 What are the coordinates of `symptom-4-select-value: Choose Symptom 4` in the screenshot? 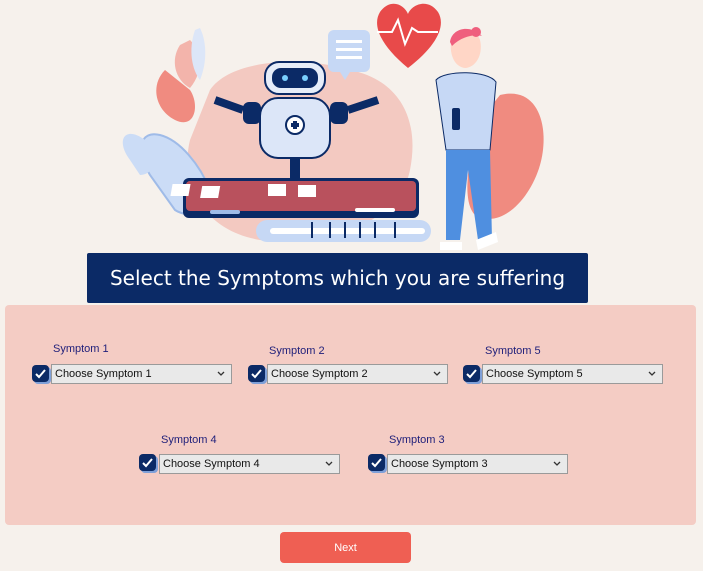 It's located at (211, 464).